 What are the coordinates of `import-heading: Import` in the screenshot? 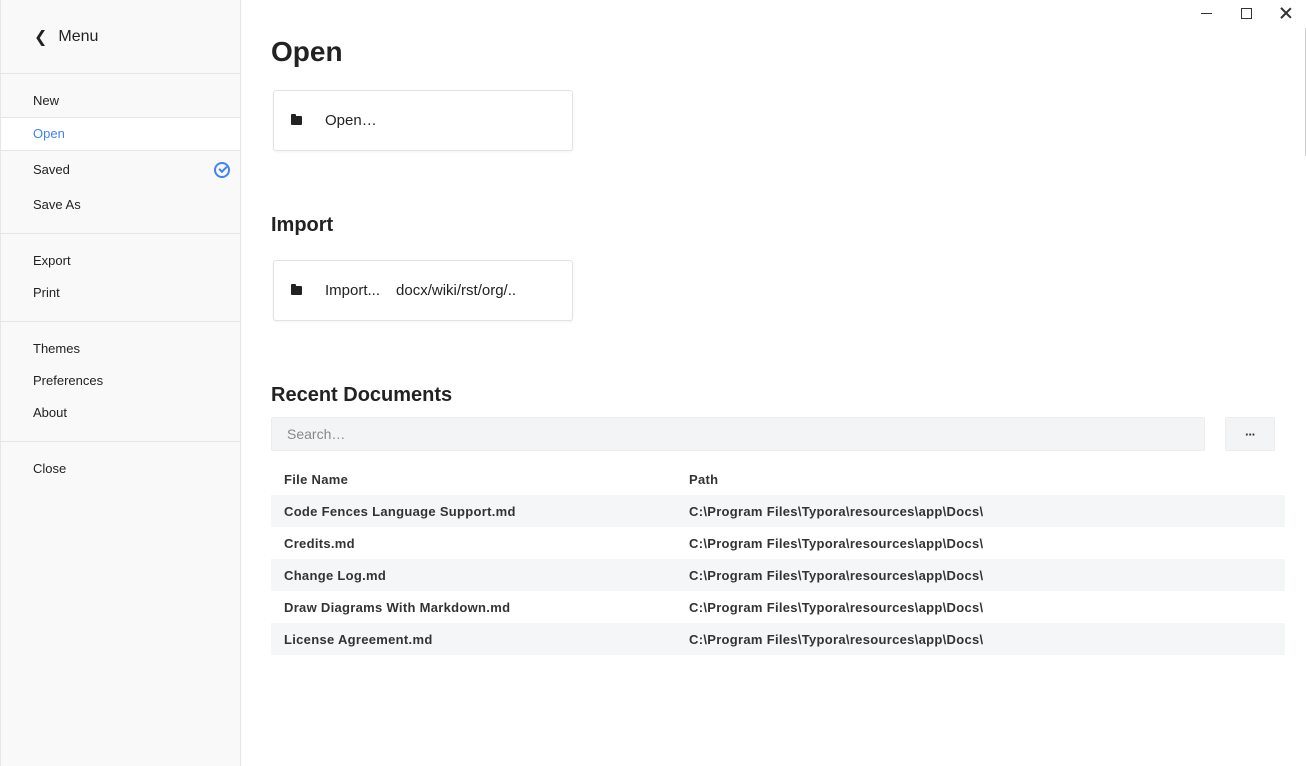 It's located at (302, 225).